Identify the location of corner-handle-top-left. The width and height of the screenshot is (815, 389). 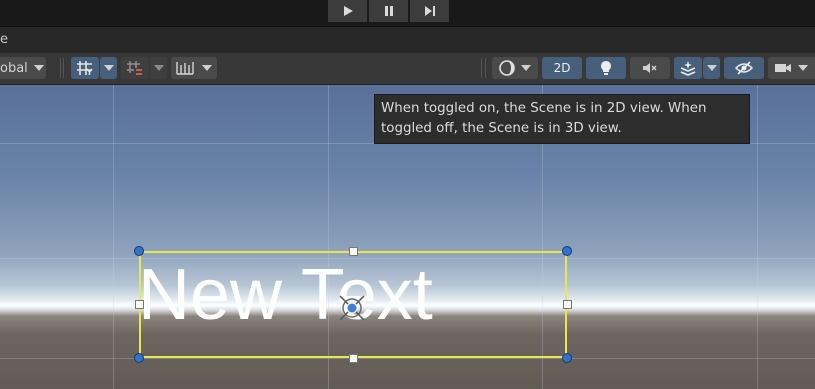
(139, 251).